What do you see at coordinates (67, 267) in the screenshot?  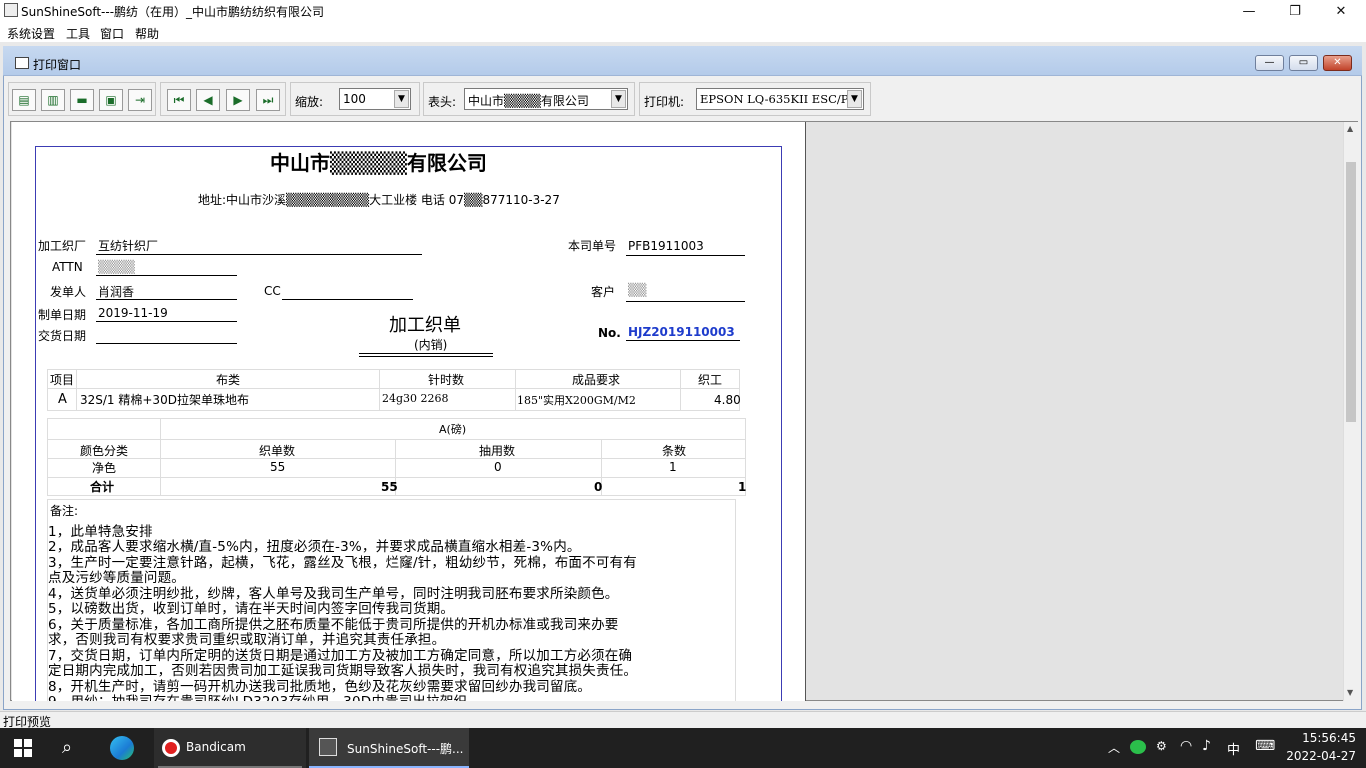 I see `attn-label: ATTN` at bounding box center [67, 267].